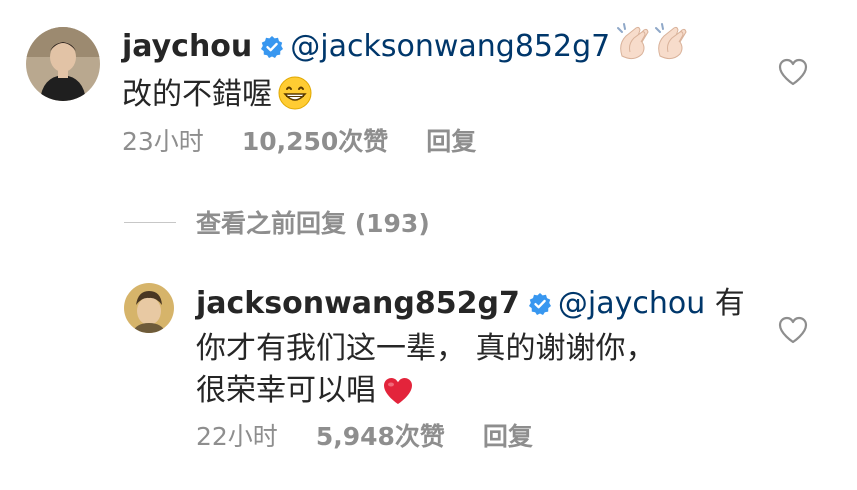 The width and height of the screenshot is (857, 490). What do you see at coordinates (315, 140) in the screenshot?
I see `comment-likes-count: 10,250次赞` at bounding box center [315, 140].